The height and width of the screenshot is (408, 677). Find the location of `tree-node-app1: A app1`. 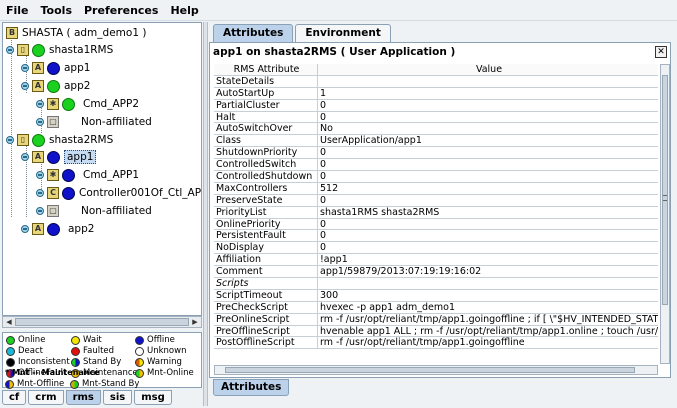

tree-node-app1: A app1 is located at coordinates (55, 68).